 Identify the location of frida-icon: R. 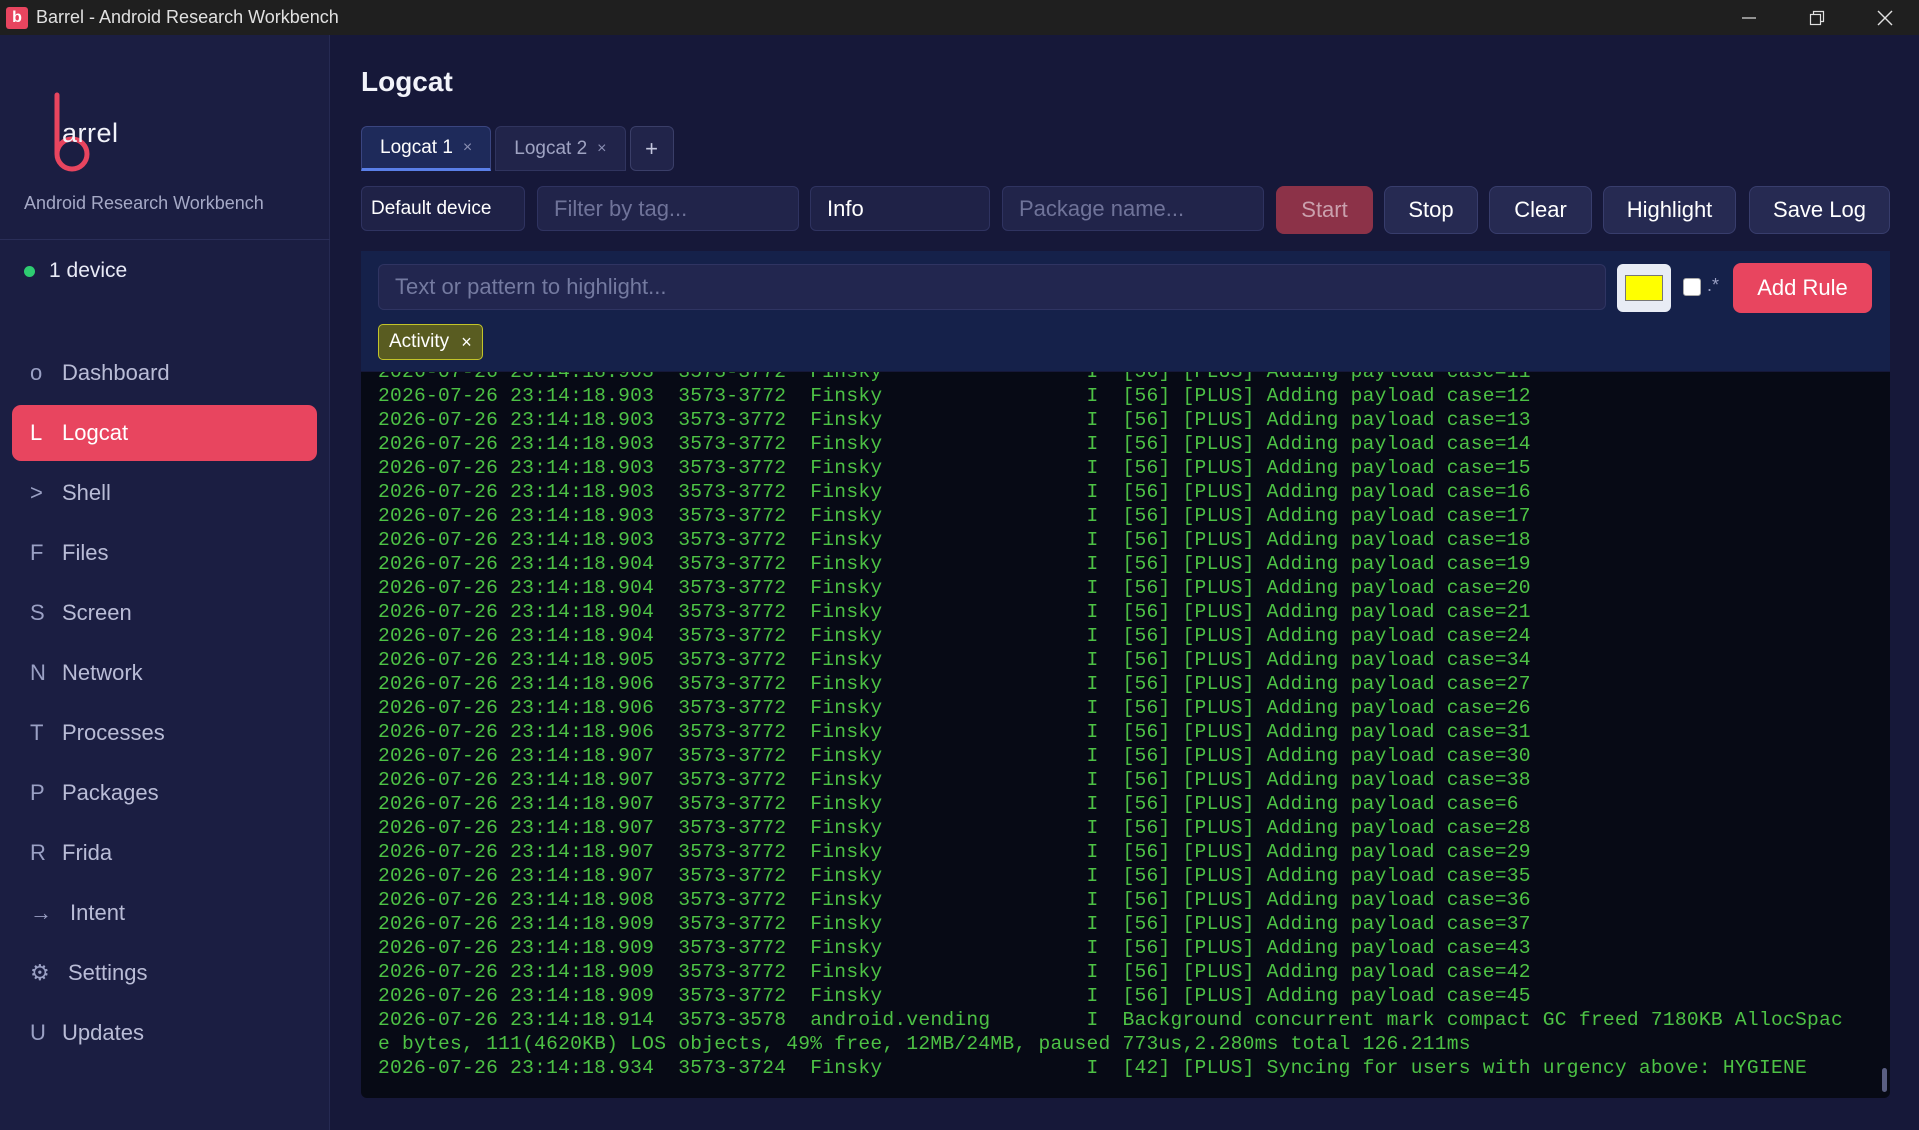
(38, 852).